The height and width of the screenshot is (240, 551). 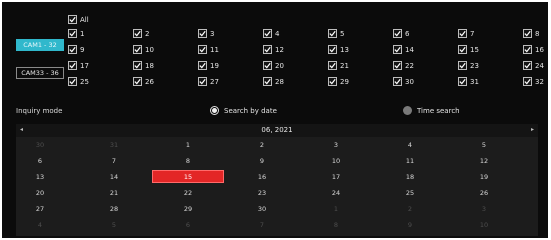 I want to click on channel-number-label: 4, so click(x=277, y=33).